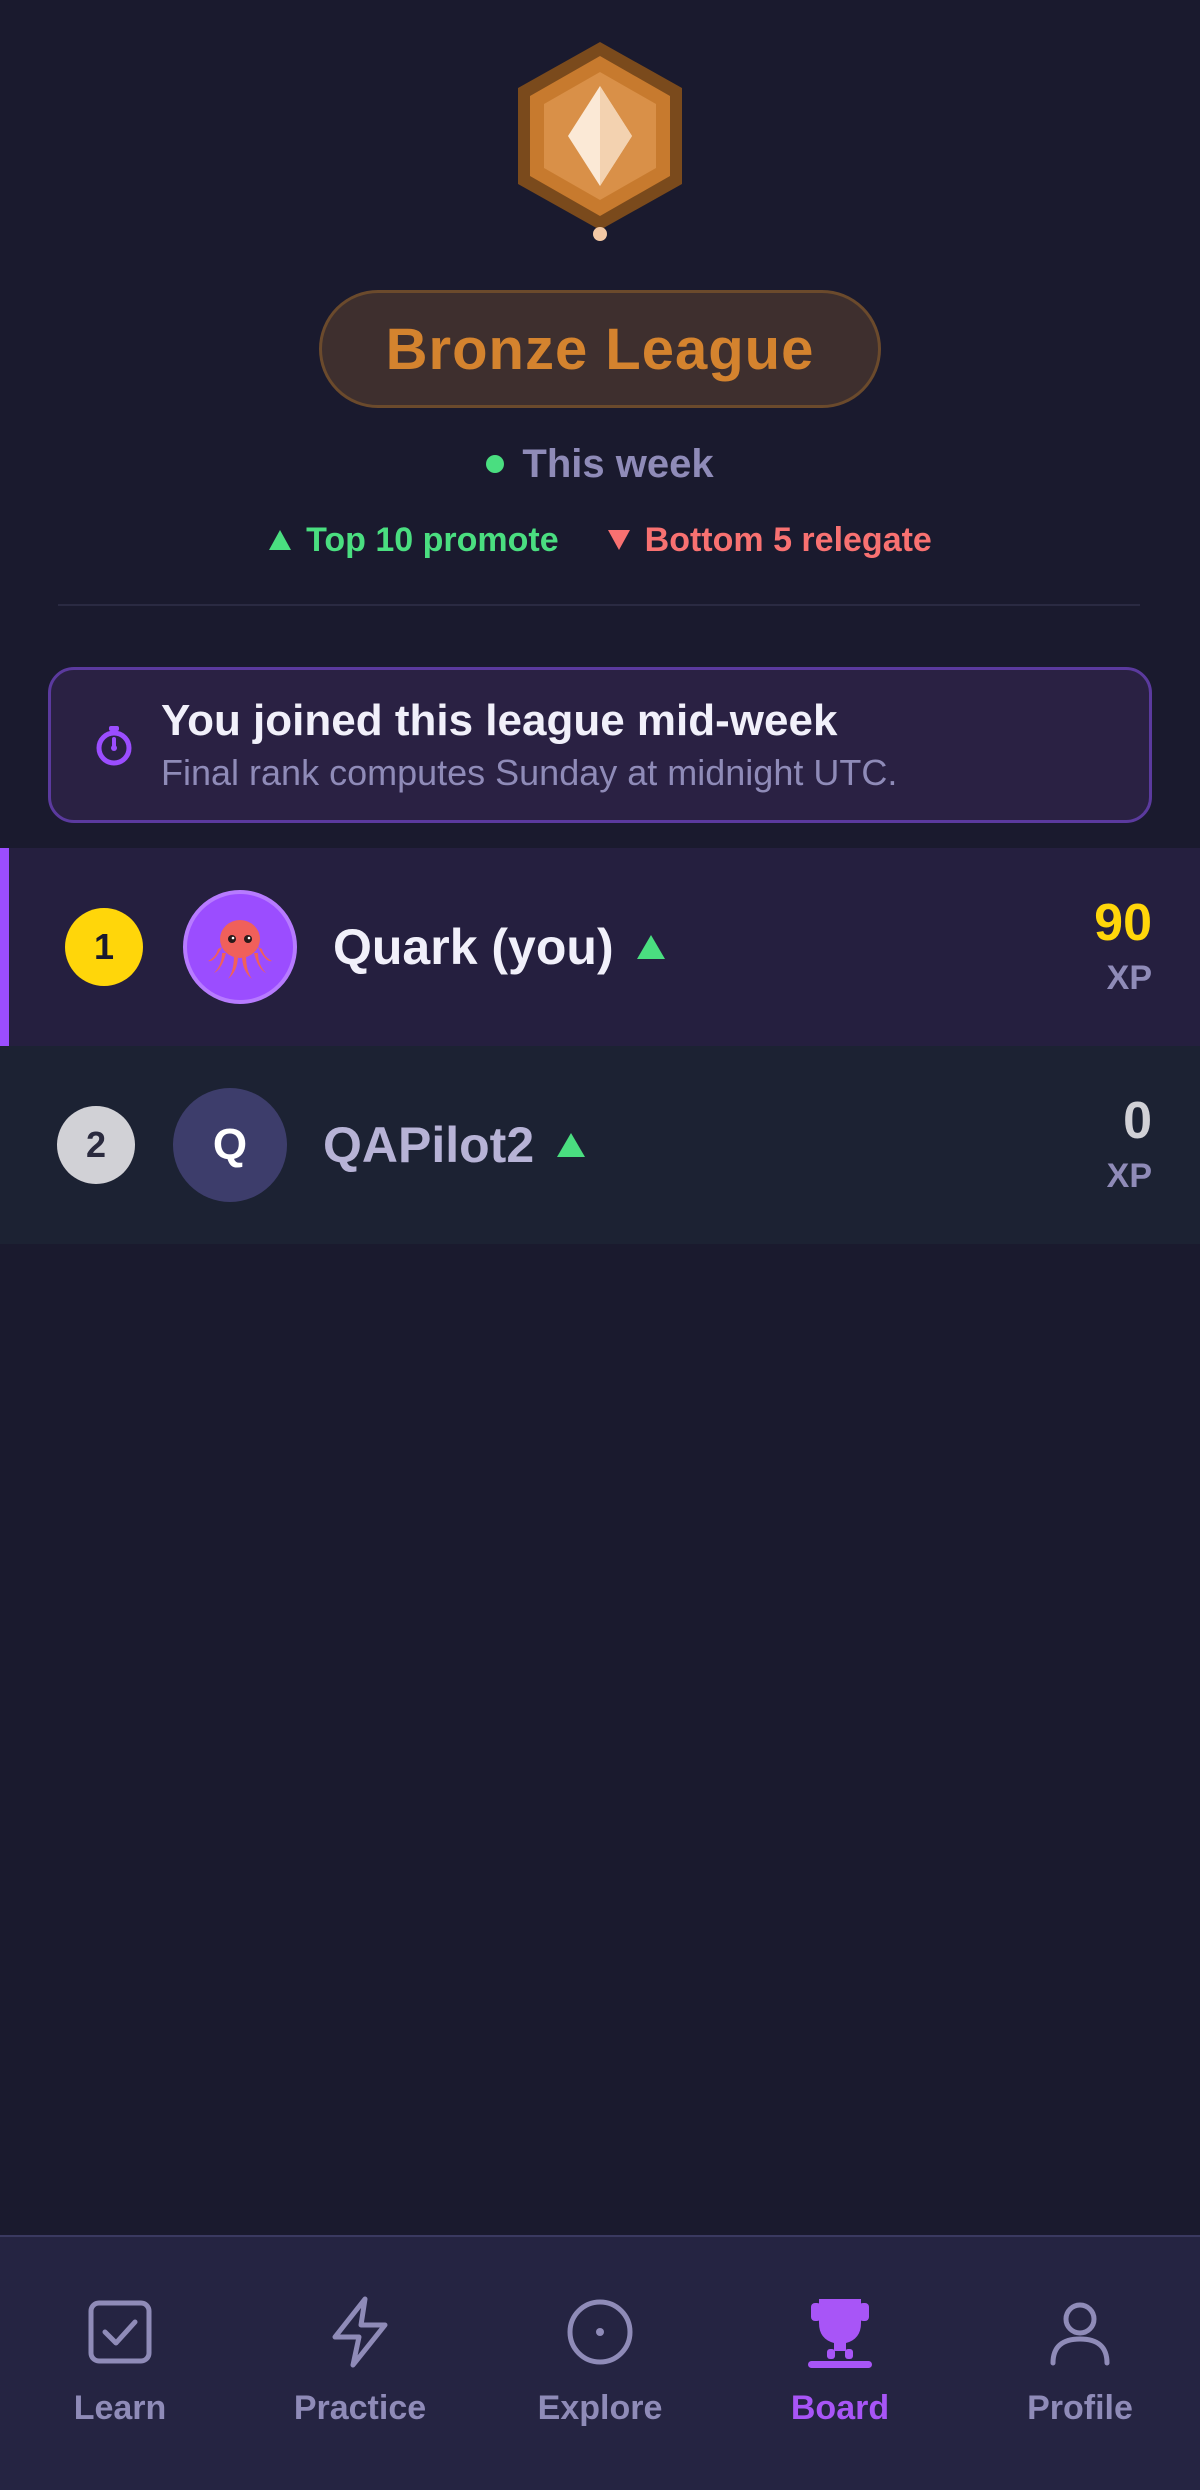 Image resolution: width=1200 pixels, height=2490 pixels. What do you see at coordinates (104, 947) in the screenshot?
I see `rank-badge: 1` at bounding box center [104, 947].